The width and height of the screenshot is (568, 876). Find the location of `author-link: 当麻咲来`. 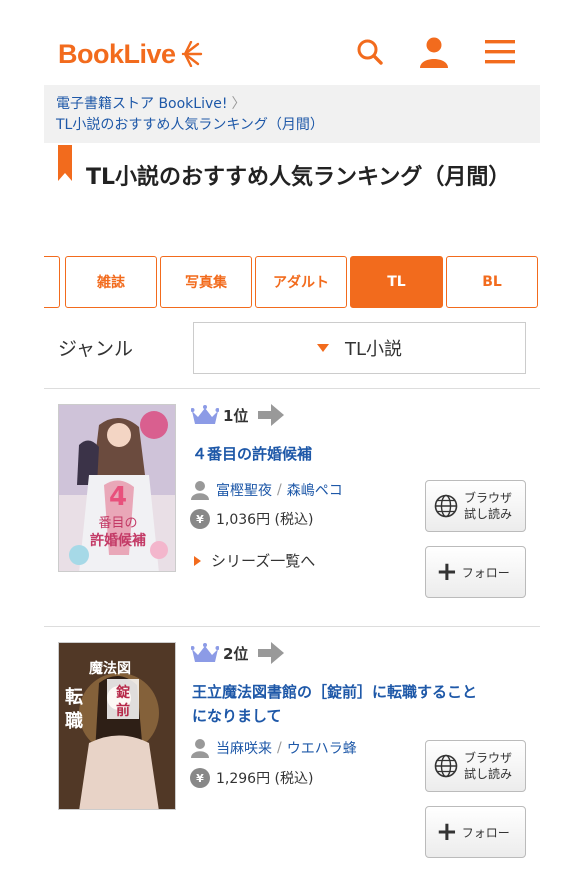

author-link: 当麻咲来 is located at coordinates (244, 748).